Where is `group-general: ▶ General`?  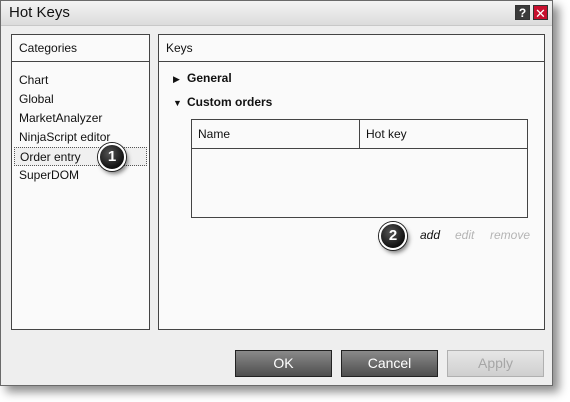 group-general: ▶ General is located at coordinates (202, 78).